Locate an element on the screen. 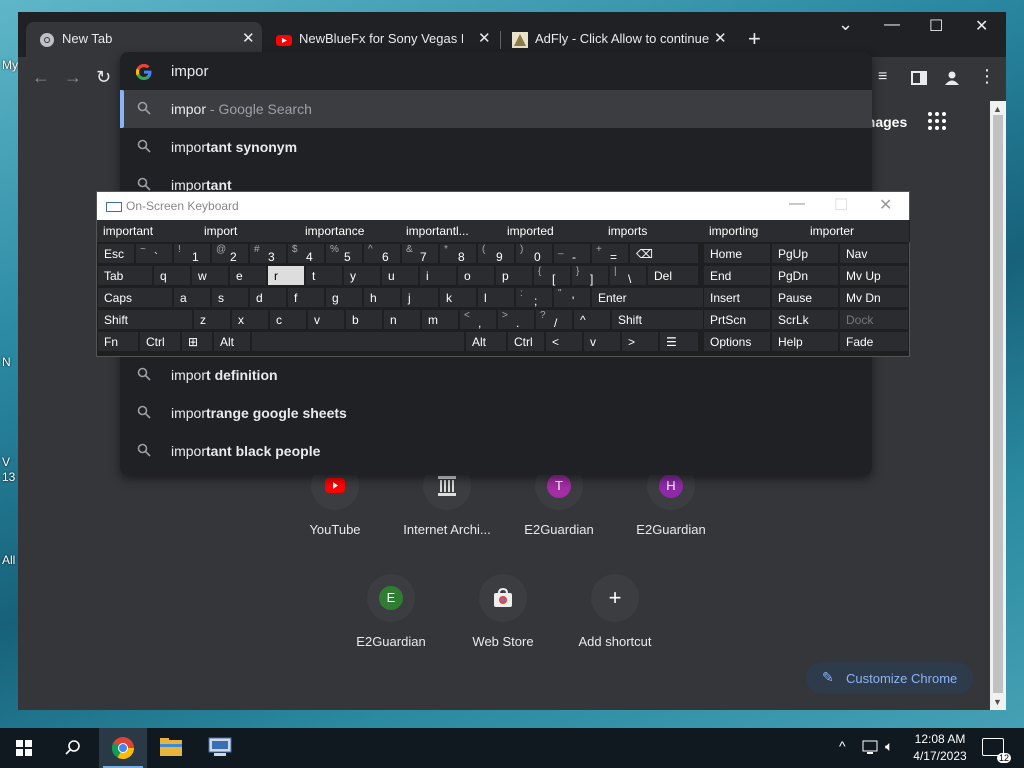 The image size is (1024, 768). osk-key: u is located at coordinates (400, 275).